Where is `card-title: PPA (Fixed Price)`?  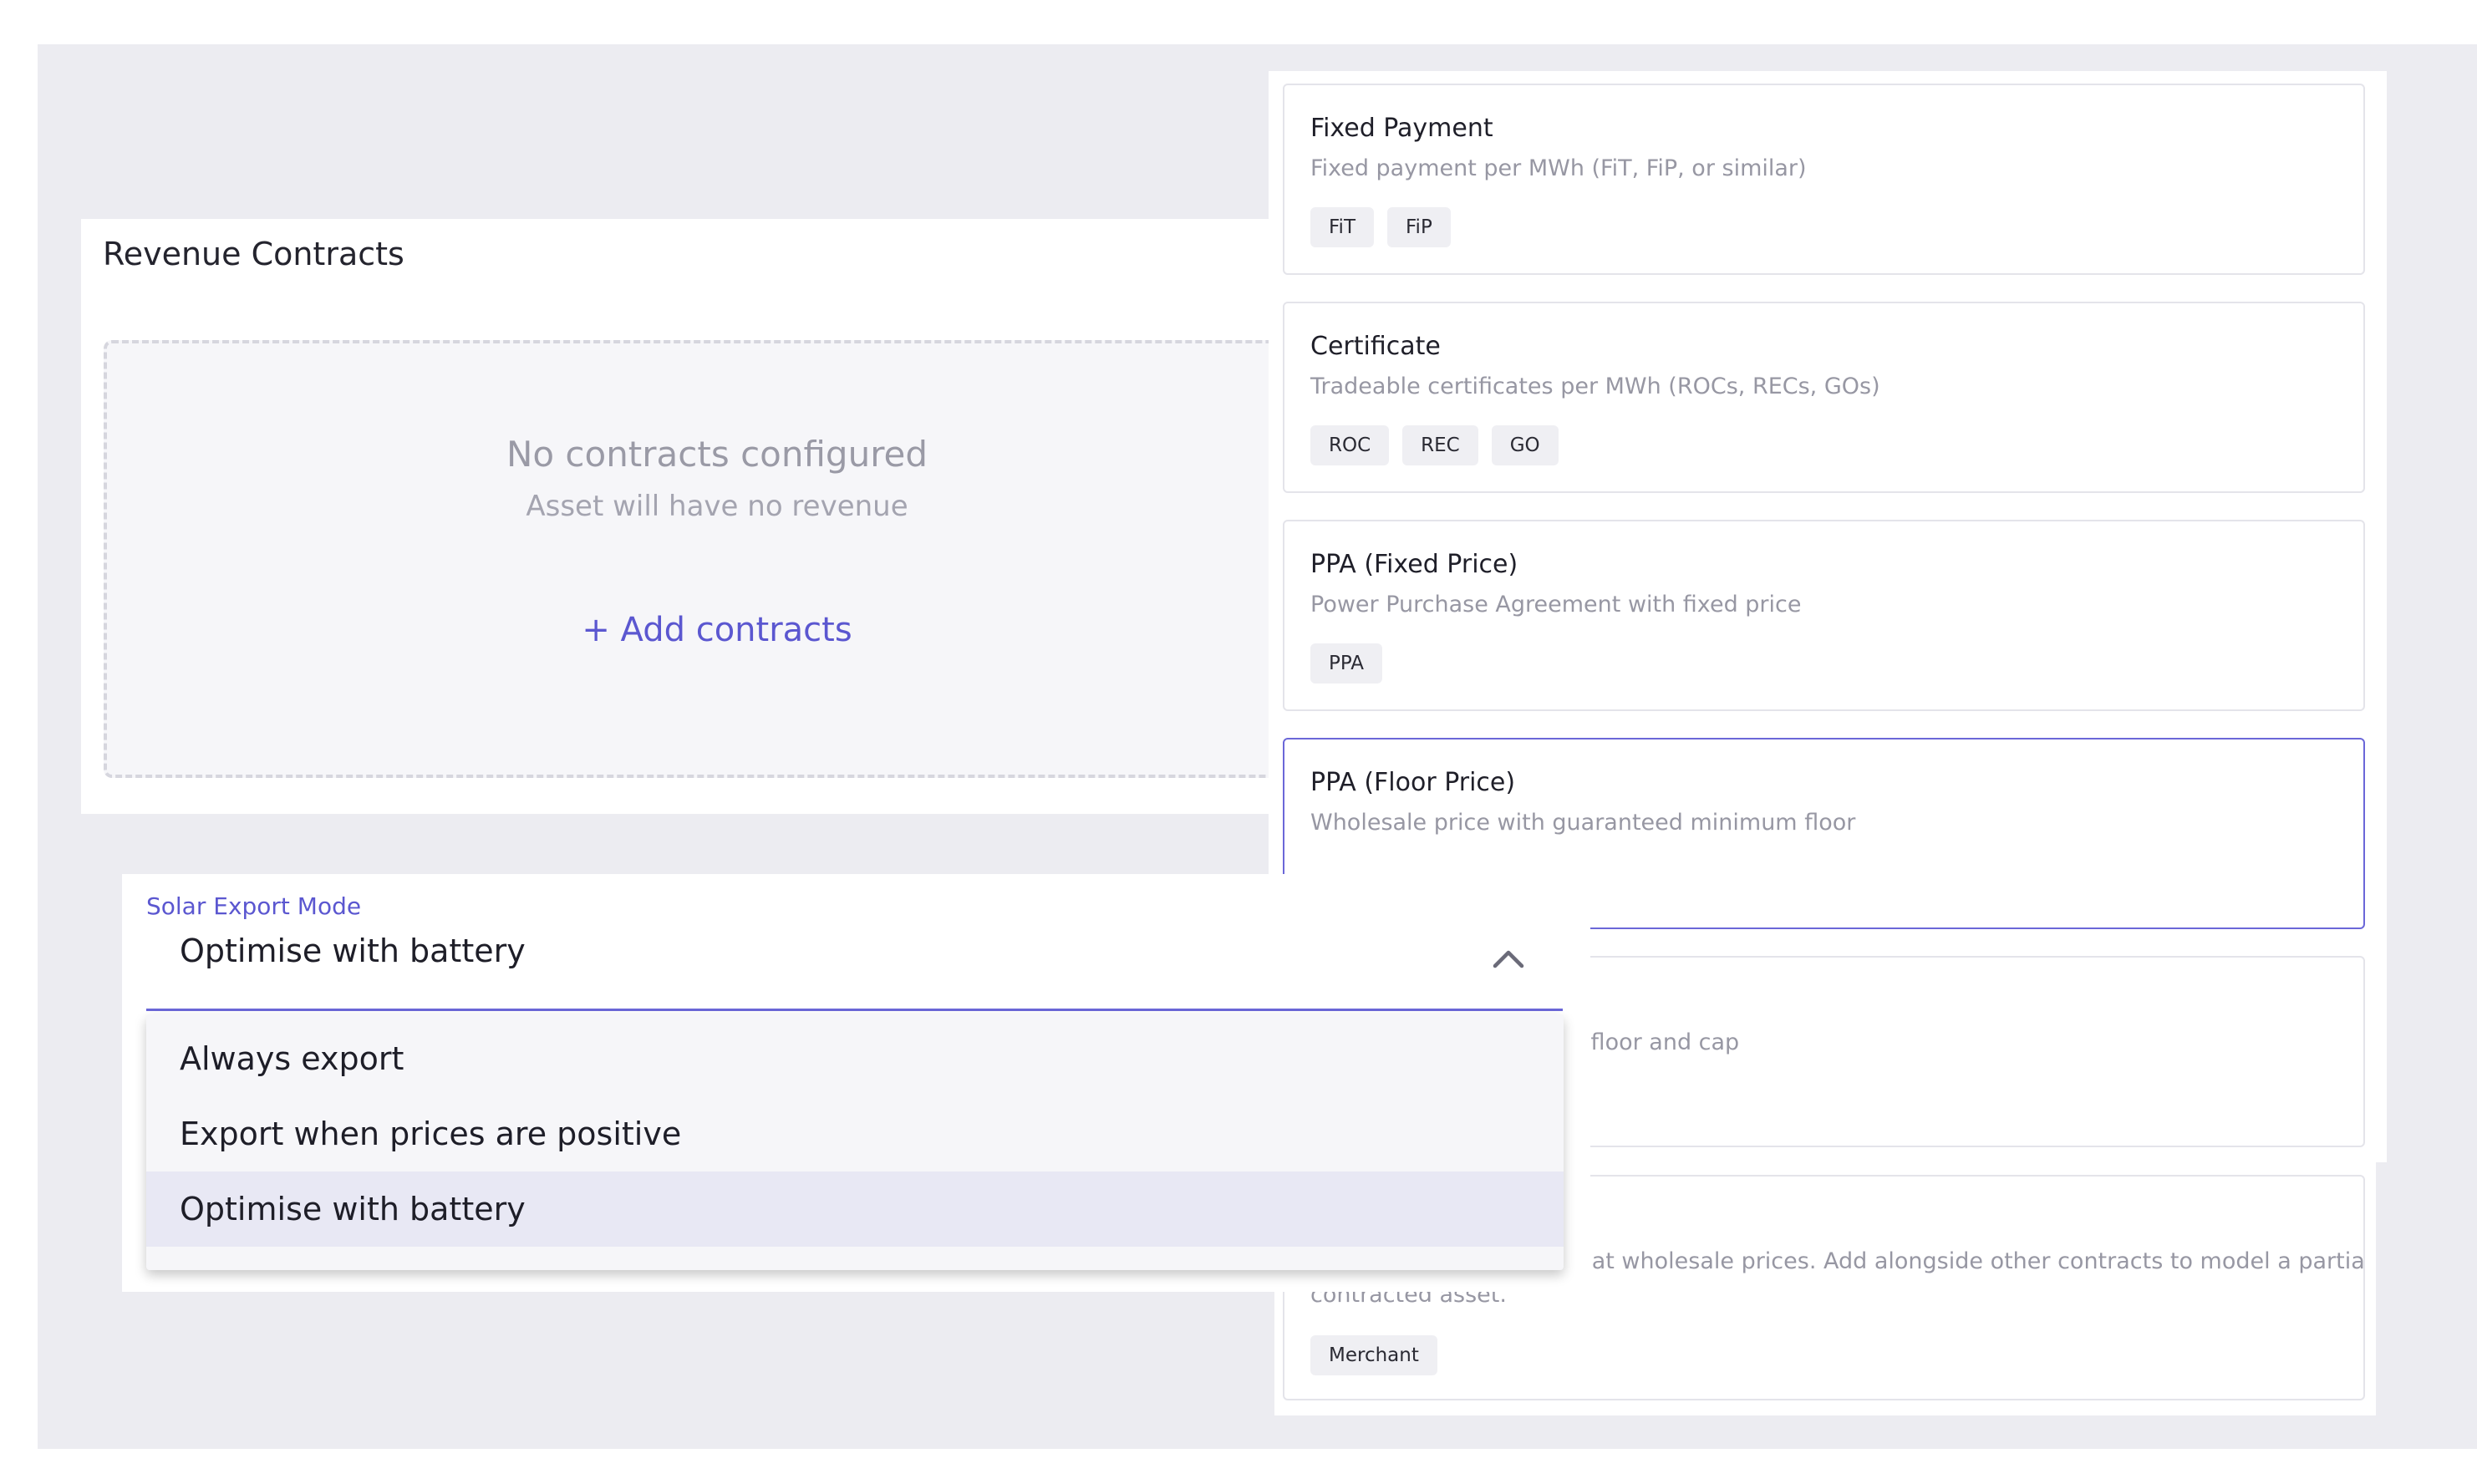
card-title: PPA (Fixed Price) is located at coordinates (1414, 564).